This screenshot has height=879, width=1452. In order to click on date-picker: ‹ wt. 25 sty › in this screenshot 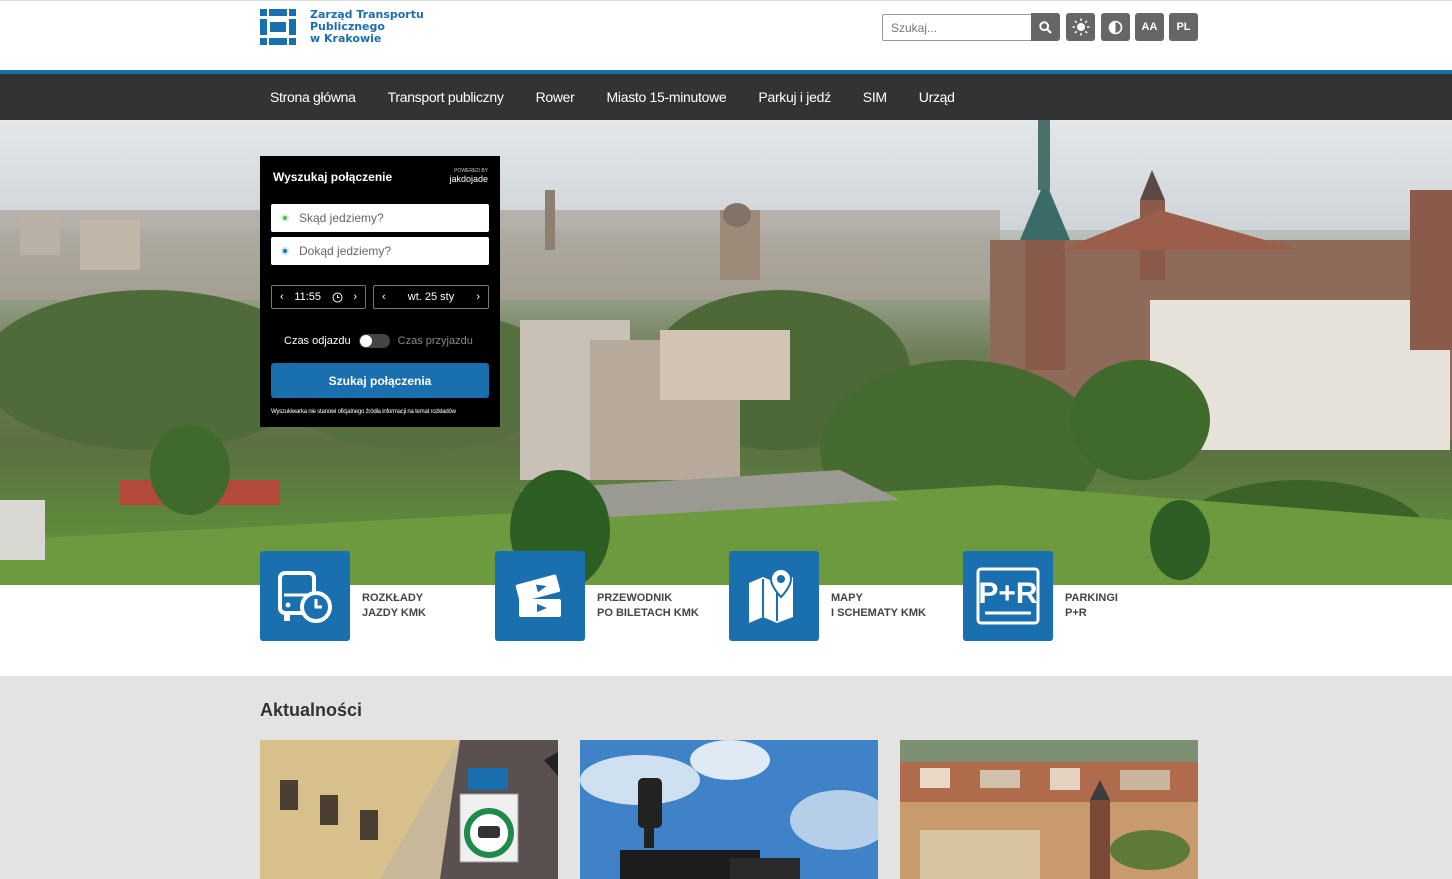, I will do `click(431, 297)`.